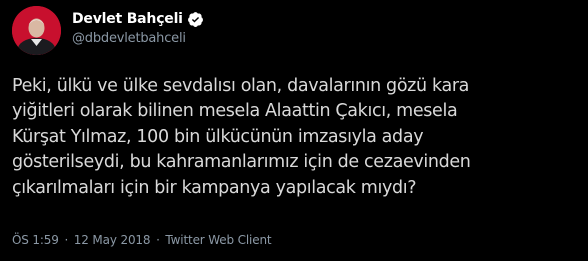 This screenshot has width=588, height=261. Describe the element at coordinates (218, 240) in the screenshot. I see `tweet-client: Twitter Web Client` at that location.